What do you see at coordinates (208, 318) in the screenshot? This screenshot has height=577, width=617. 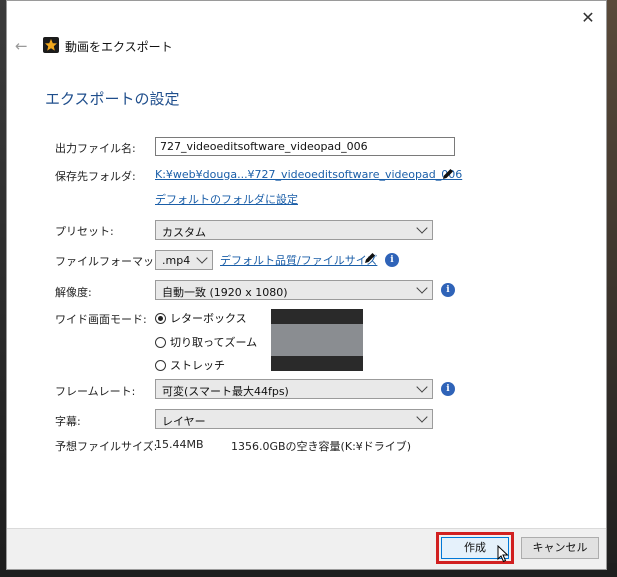 I see `radio-letterbox-label: レターボックス` at bounding box center [208, 318].